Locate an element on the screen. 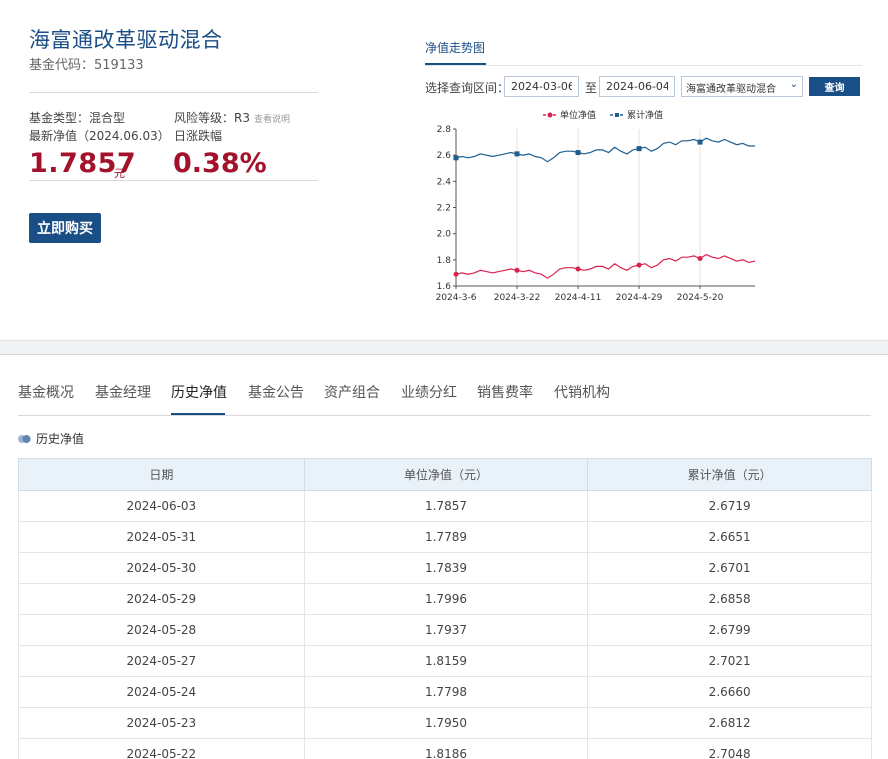 The height and width of the screenshot is (759, 888). query-button: 查询 is located at coordinates (834, 86).